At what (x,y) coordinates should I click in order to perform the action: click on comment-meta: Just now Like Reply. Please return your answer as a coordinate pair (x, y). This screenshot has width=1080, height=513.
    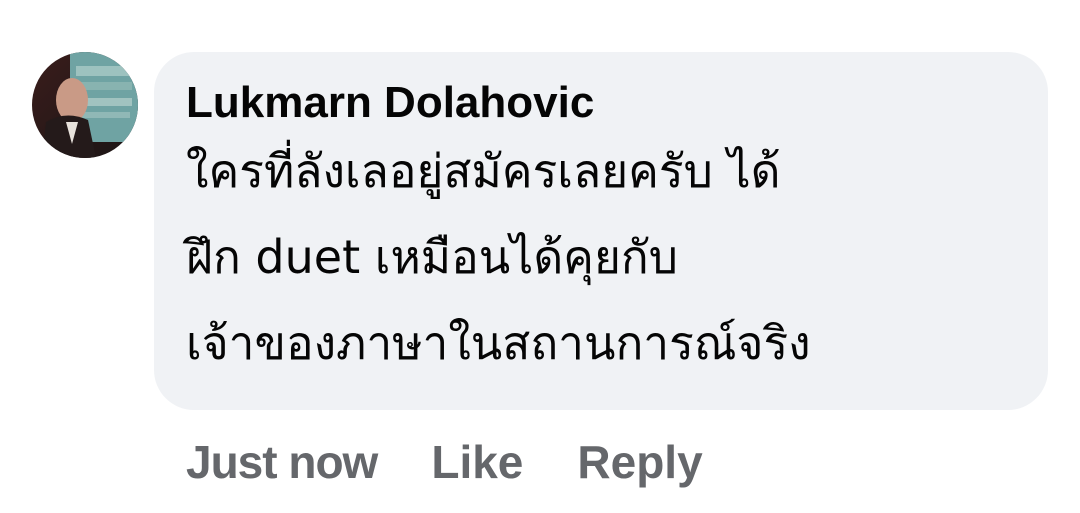
    Looking at the image, I should click on (471, 462).